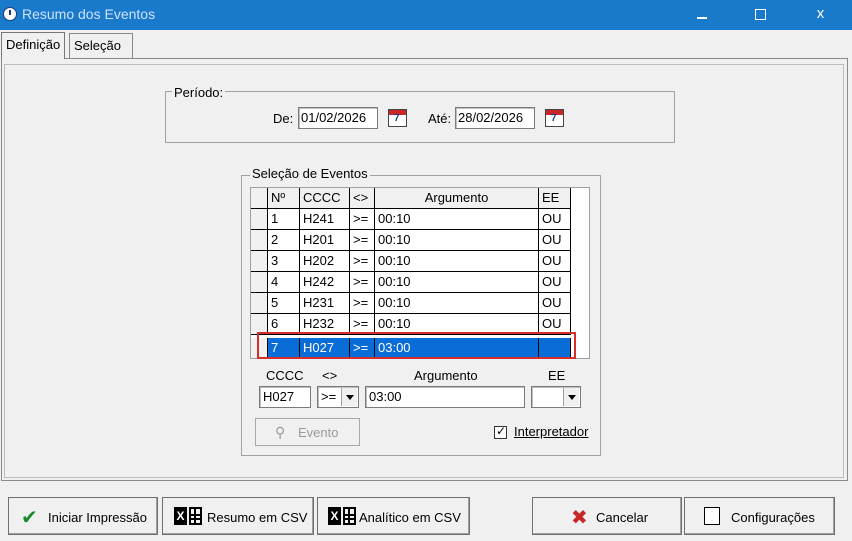 This screenshot has height=541, width=852. Describe the element at coordinates (33, 45) in the screenshot. I see `tab-definicao: Definição` at that location.